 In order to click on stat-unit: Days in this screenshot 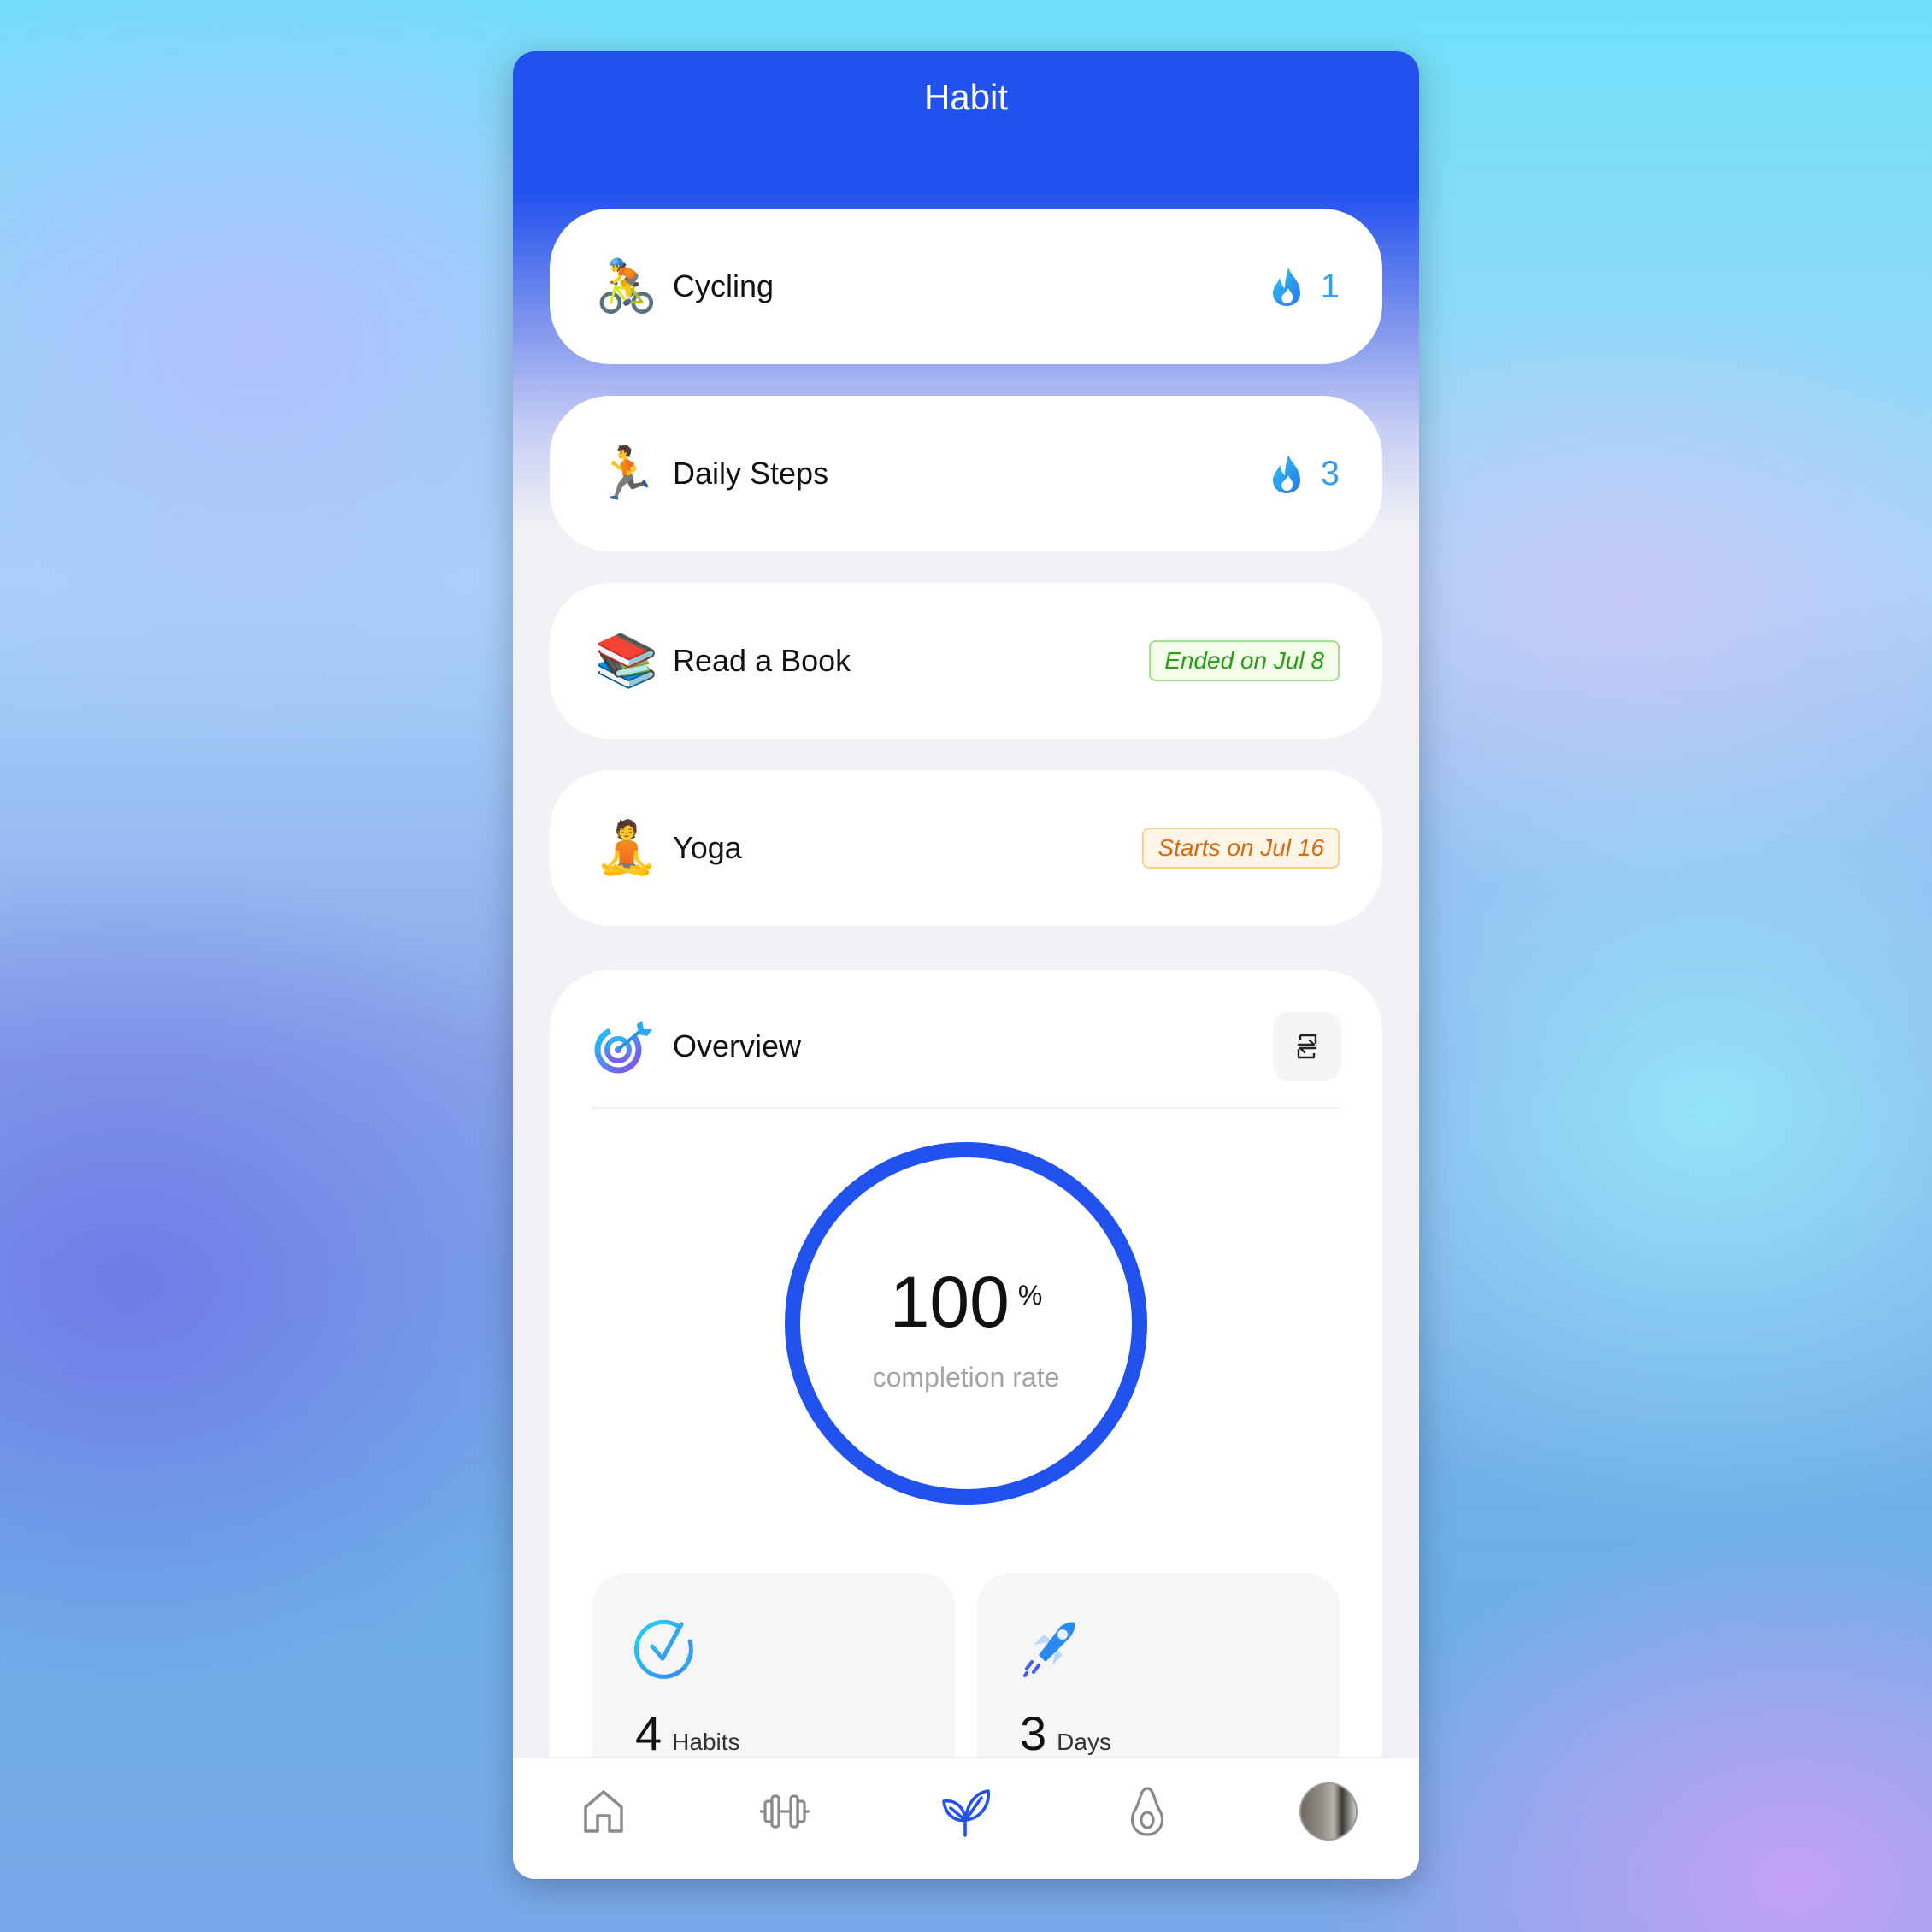, I will do `click(1084, 1742)`.